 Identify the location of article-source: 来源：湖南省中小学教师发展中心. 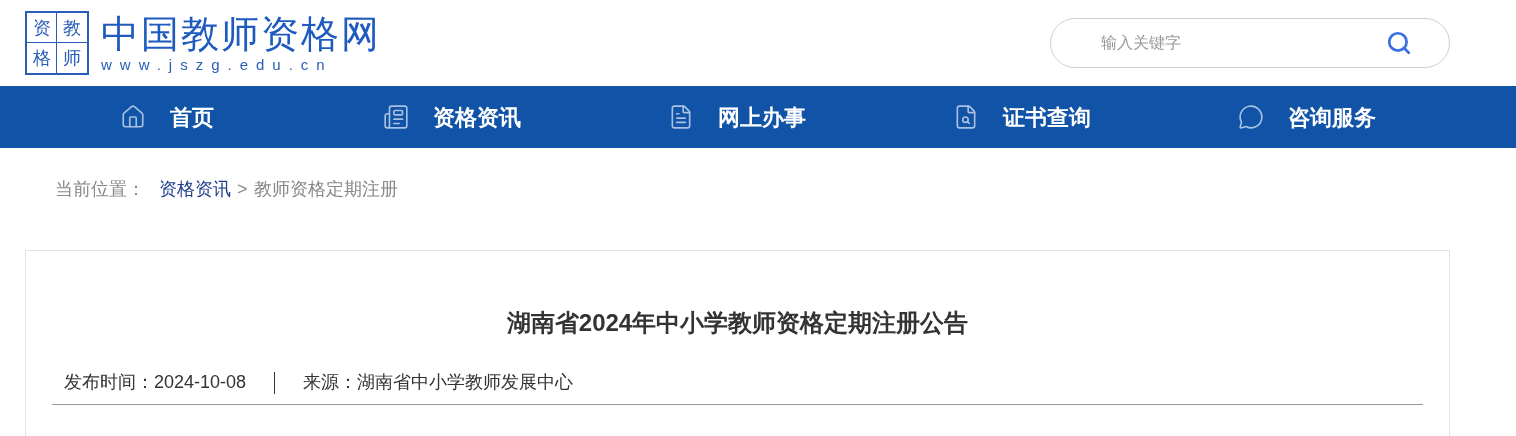
(438, 382).